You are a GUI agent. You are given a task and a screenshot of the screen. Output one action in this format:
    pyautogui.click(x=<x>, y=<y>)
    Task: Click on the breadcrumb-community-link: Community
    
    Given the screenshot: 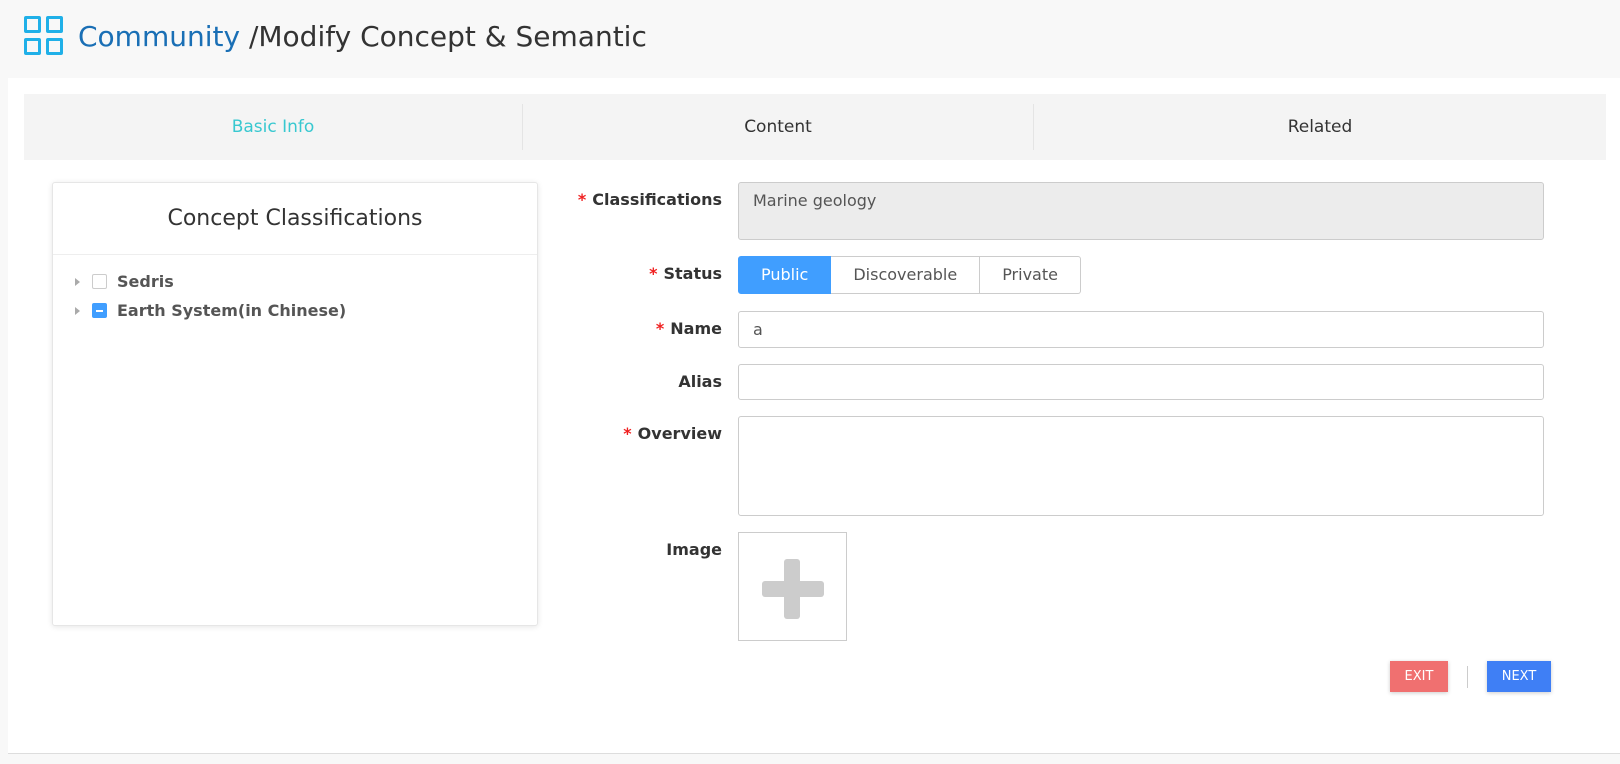 What is the action you would take?
    pyautogui.click(x=159, y=36)
    